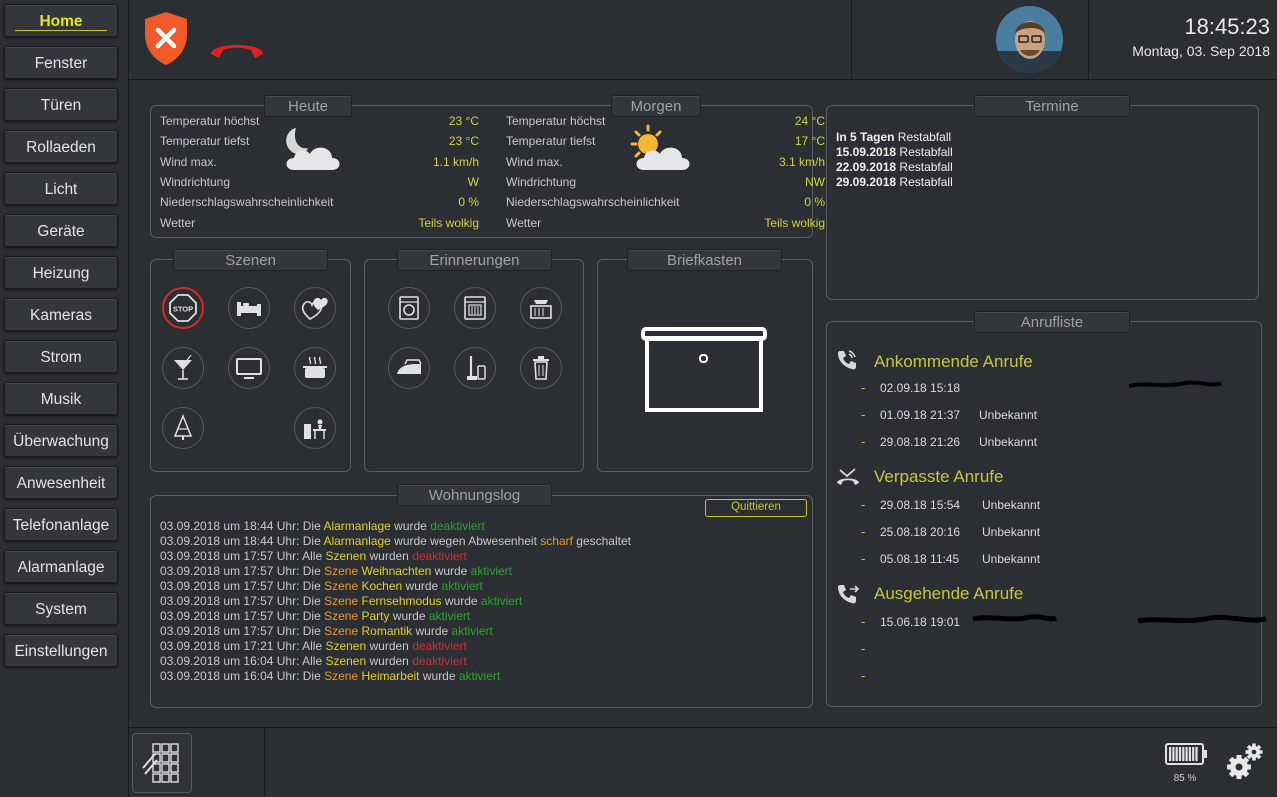 The image size is (1277, 797). What do you see at coordinates (183, 368) in the screenshot?
I see `scene-party-cocktail-button` at bounding box center [183, 368].